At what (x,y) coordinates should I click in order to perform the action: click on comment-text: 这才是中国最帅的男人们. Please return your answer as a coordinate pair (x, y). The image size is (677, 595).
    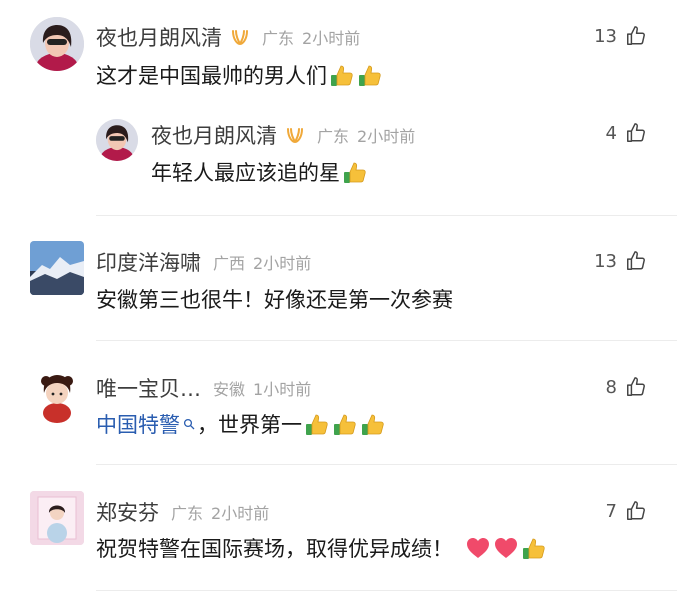
    Looking at the image, I should click on (239, 75).